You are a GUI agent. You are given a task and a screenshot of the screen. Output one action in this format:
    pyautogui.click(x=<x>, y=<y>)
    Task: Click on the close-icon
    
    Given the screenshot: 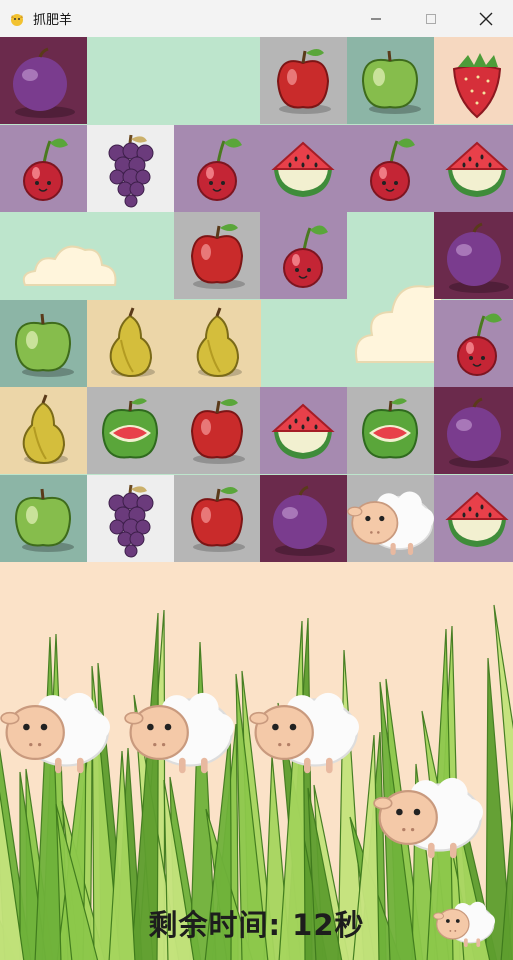 What is the action you would take?
    pyautogui.click(x=486, y=18)
    